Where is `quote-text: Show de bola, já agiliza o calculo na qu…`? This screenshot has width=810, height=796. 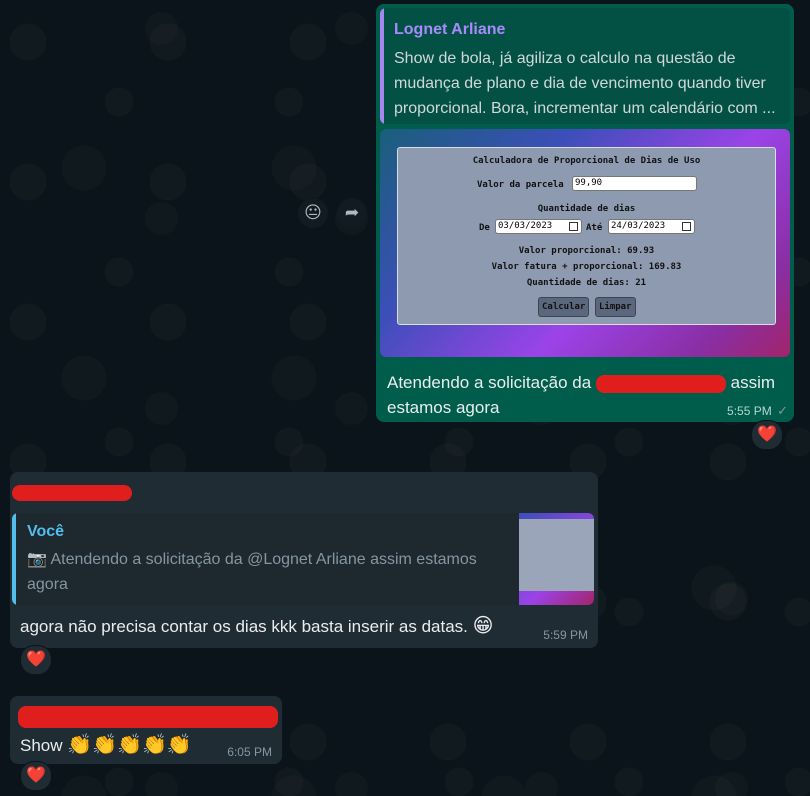 quote-text: Show de bola, já agiliza o calculo na qu… is located at coordinates (585, 83).